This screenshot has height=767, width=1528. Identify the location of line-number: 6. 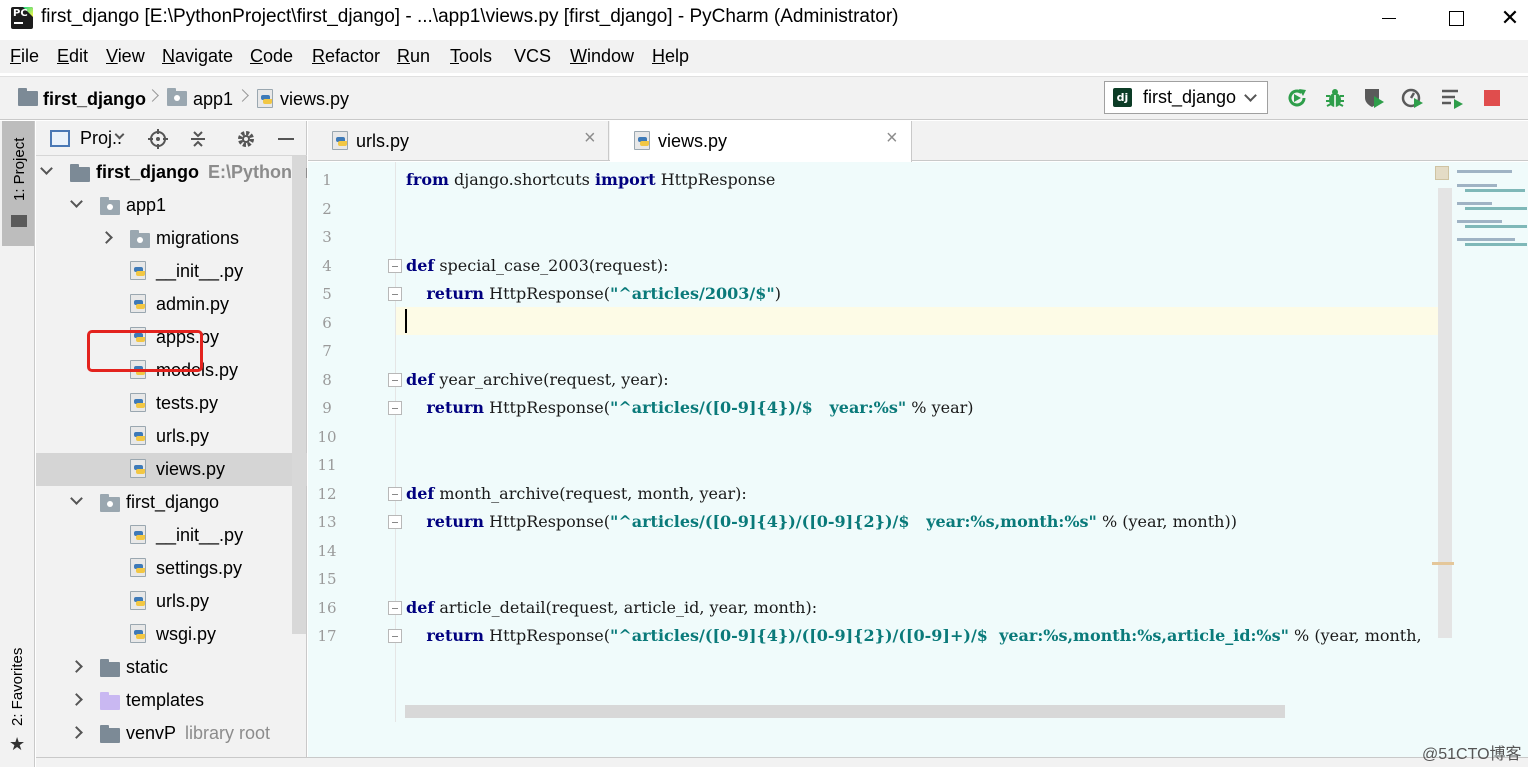
(327, 322).